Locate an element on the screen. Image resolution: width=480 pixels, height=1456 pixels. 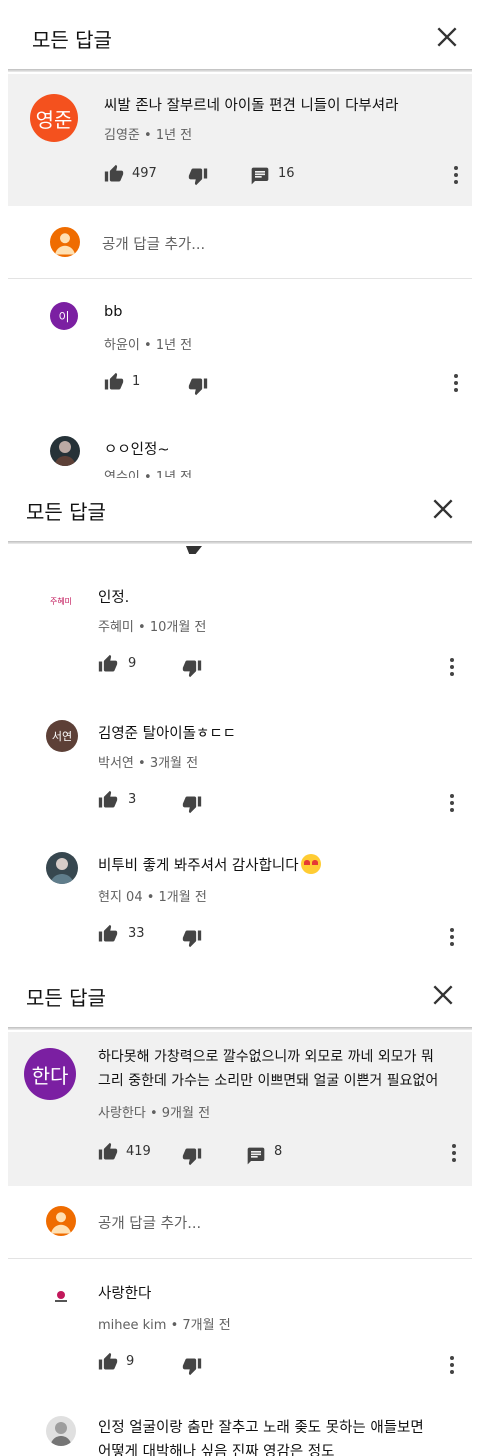
reply-meta: 하윤이 • 1년 전 is located at coordinates (148, 345).